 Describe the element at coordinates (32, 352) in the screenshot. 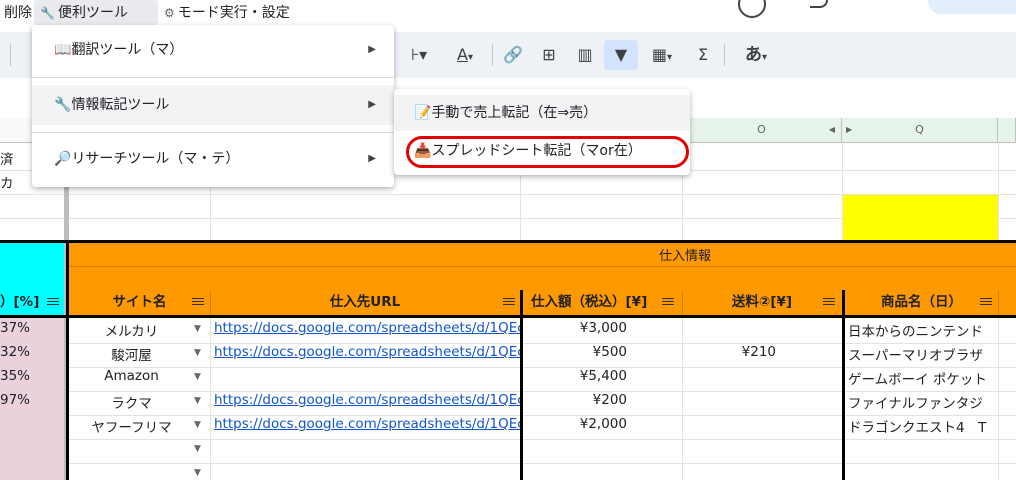

I see `cell-percent: 32%` at that location.